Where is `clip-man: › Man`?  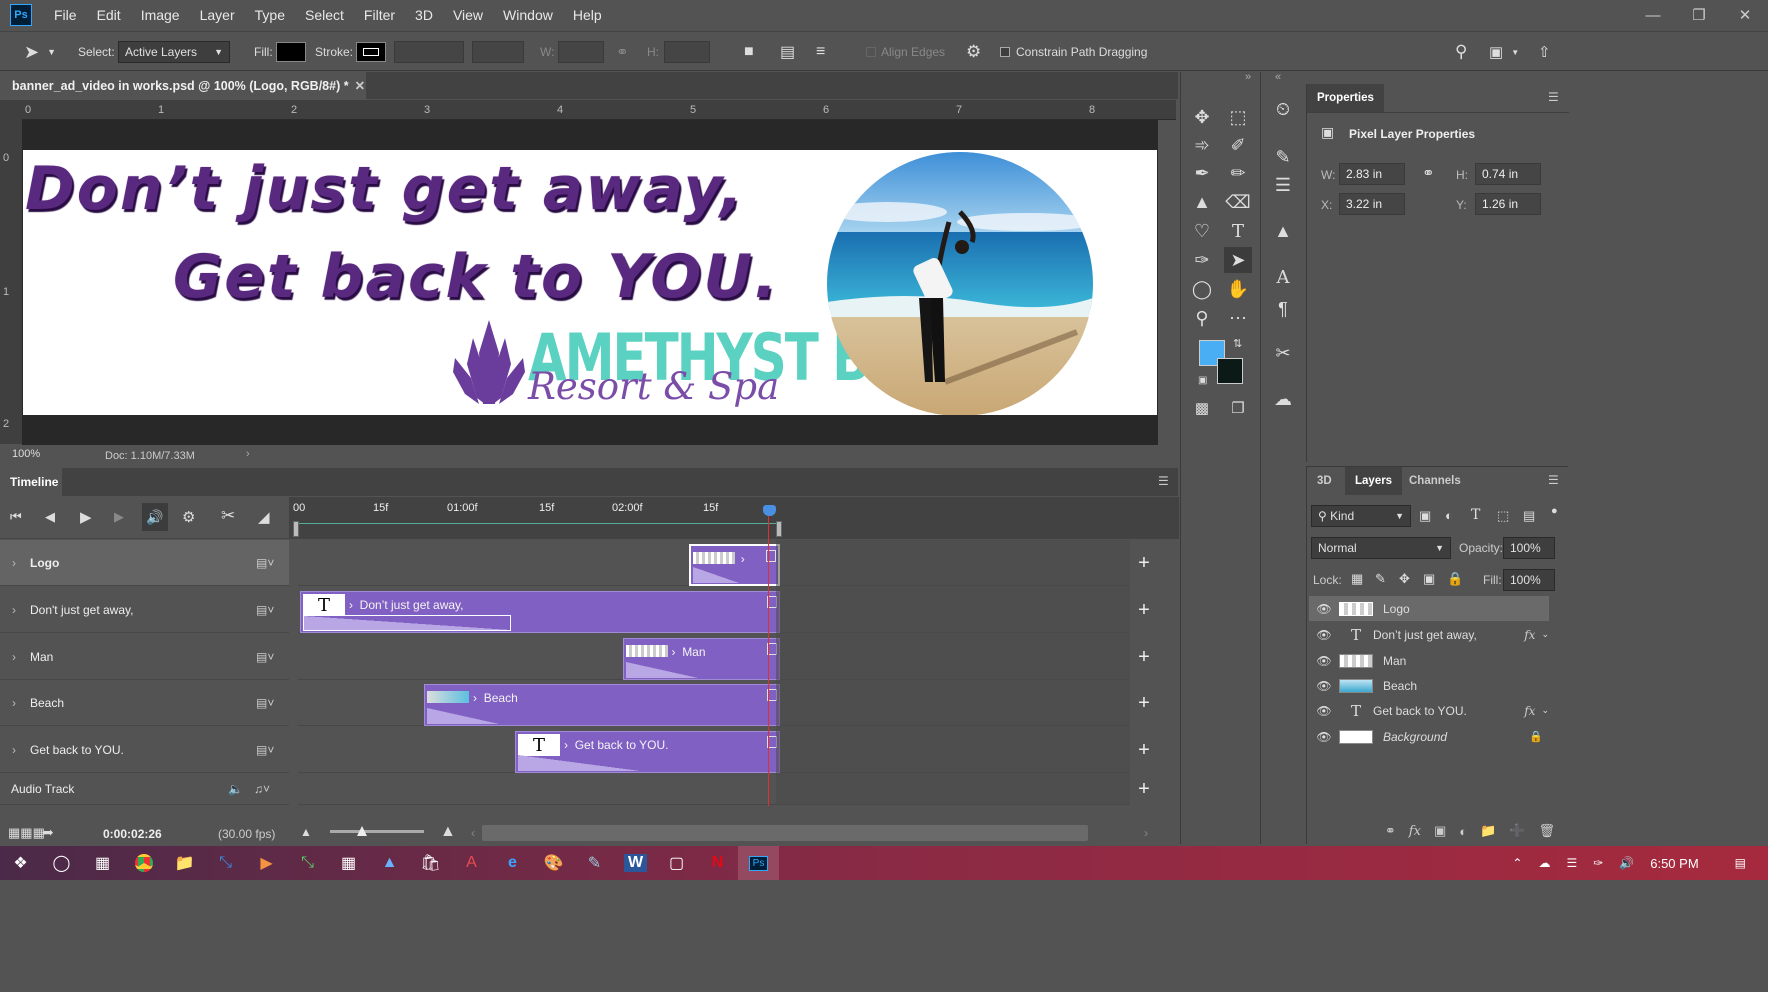 clip-man: › Man is located at coordinates (701, 659).